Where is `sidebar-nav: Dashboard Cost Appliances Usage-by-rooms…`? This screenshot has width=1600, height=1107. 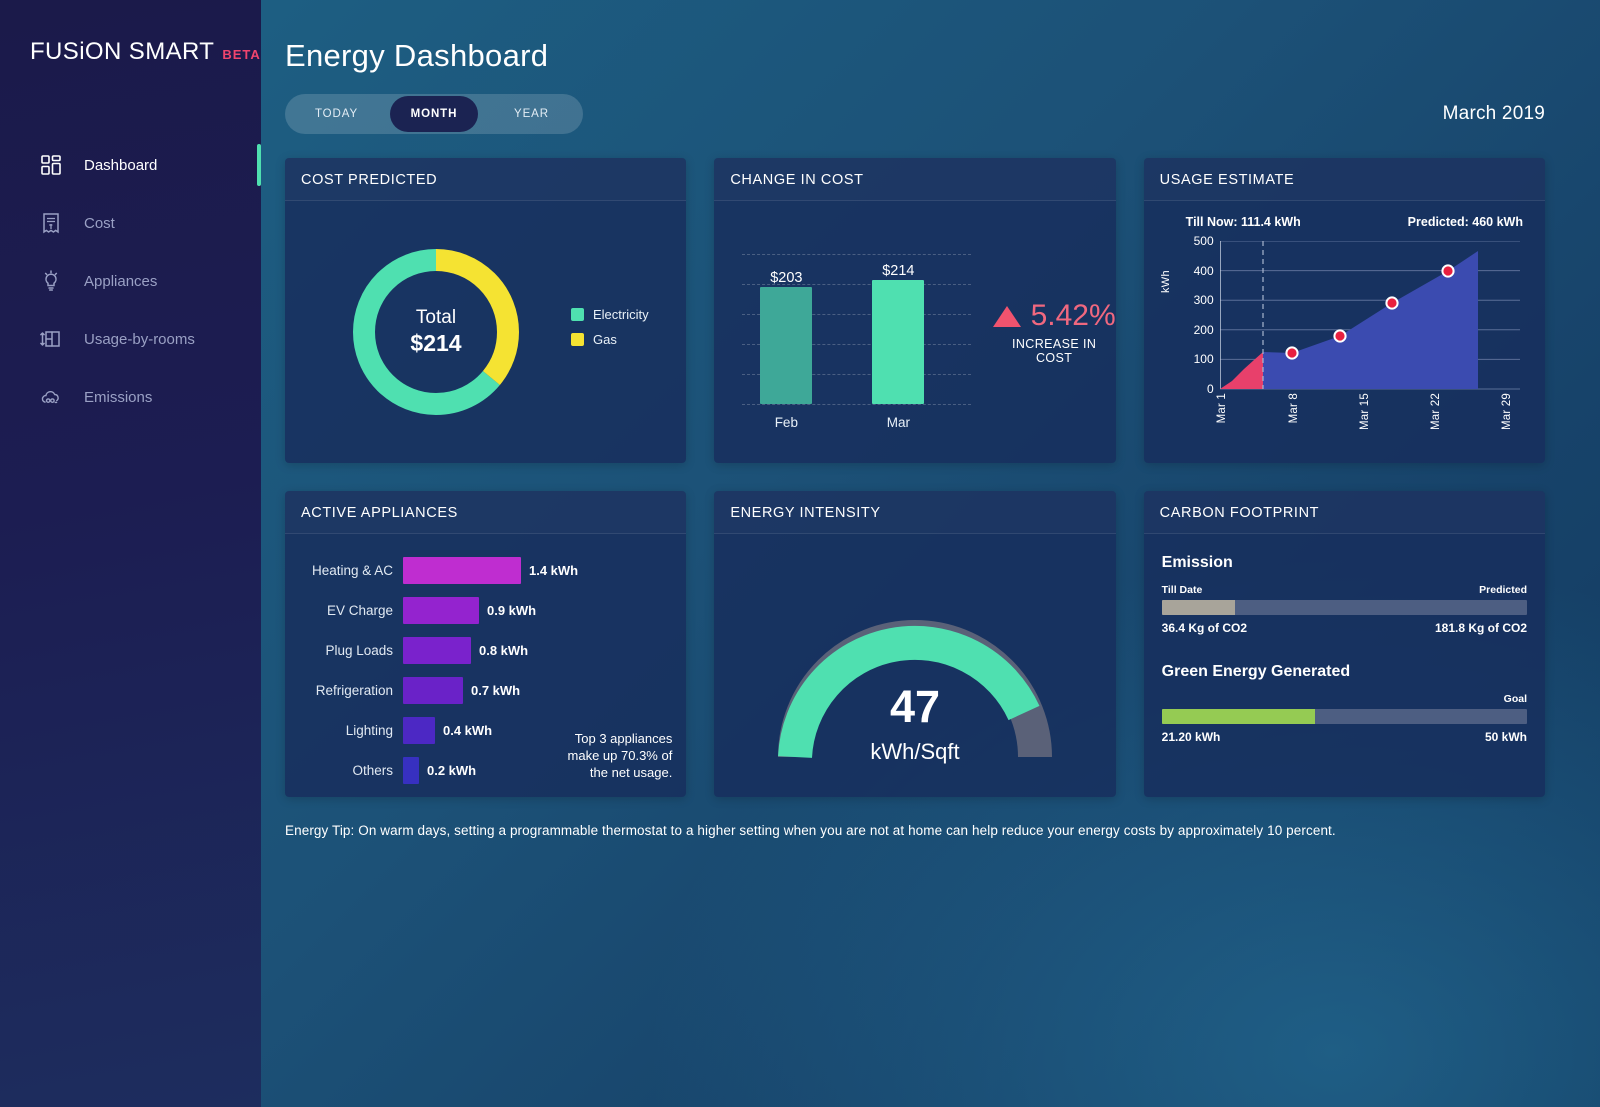
sidebar-nav: Dashboard Cost Appliances Usage-by-rooms… is located at coordinates (130, 281).